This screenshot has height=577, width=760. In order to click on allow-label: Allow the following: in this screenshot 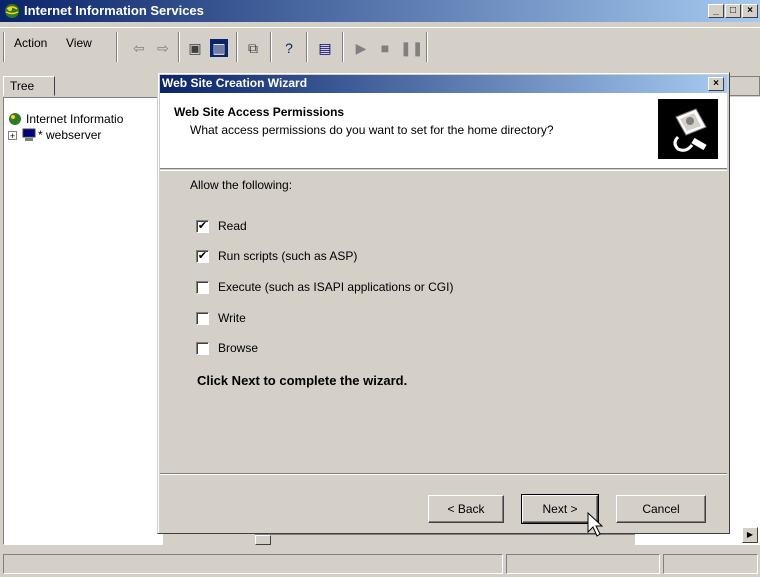, I will do `click(241, 185)`.